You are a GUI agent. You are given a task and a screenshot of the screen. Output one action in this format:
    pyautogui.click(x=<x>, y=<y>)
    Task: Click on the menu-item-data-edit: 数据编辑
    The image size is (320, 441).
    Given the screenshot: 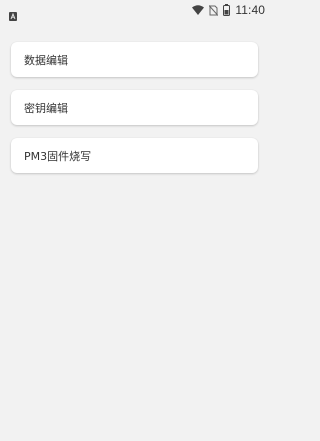 What is the action you would take?
    pyautogui.click(x=134, y=59)
    